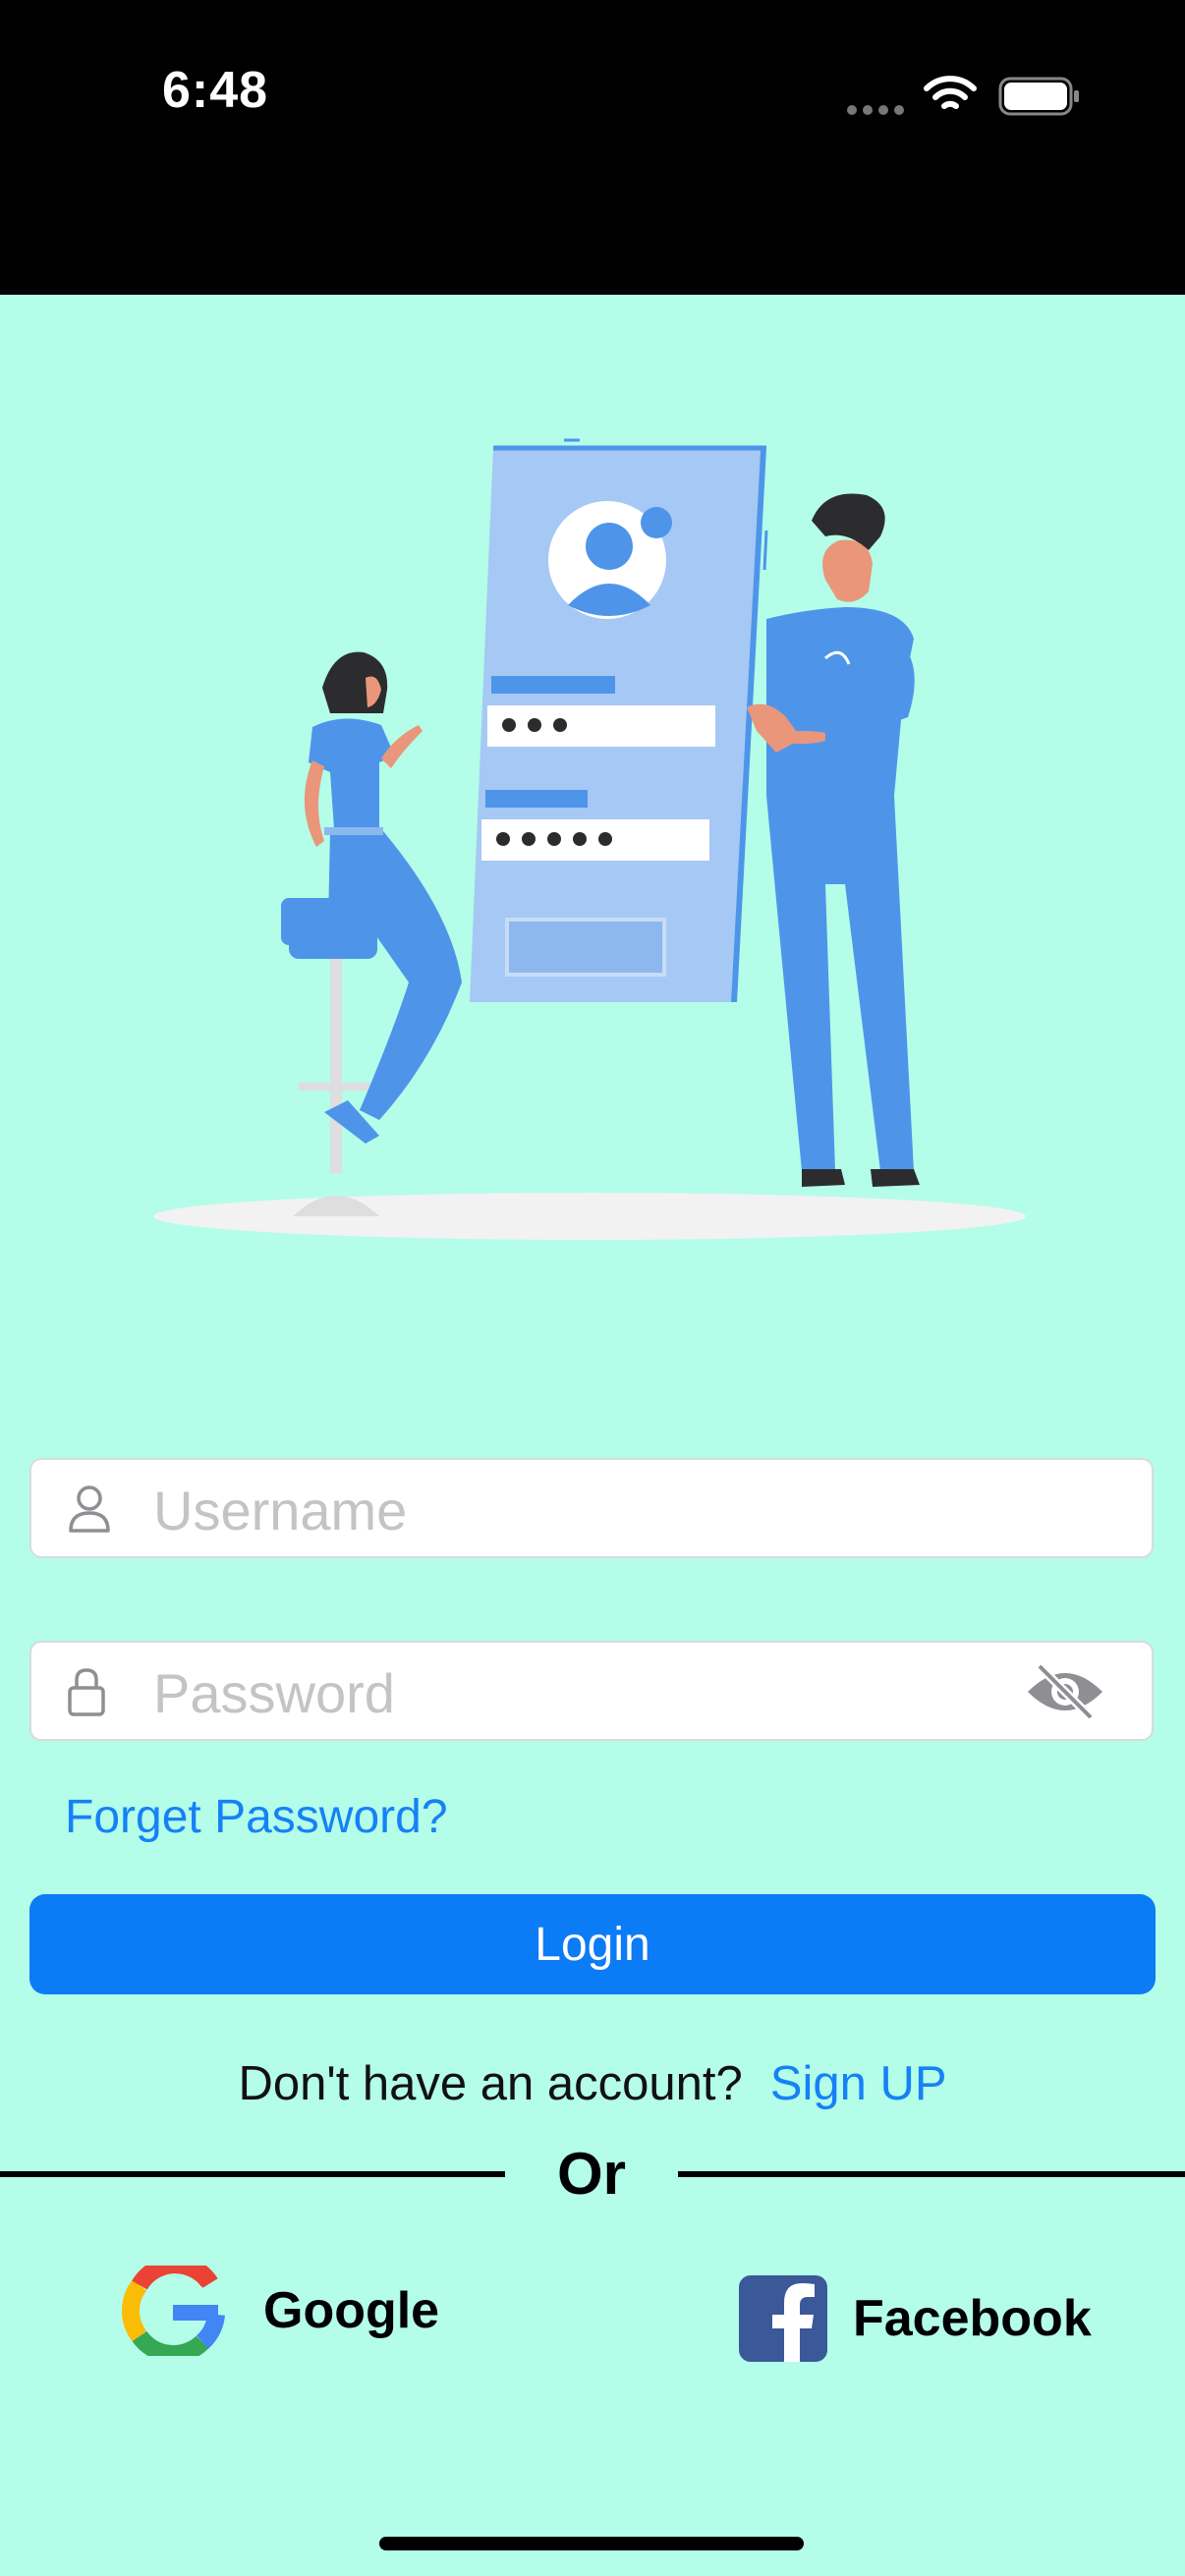 This screenshot has width=1185, height=2576. Describe the element at coordinates (575, 1692) in the screenshot. I see `password-input` at that location.